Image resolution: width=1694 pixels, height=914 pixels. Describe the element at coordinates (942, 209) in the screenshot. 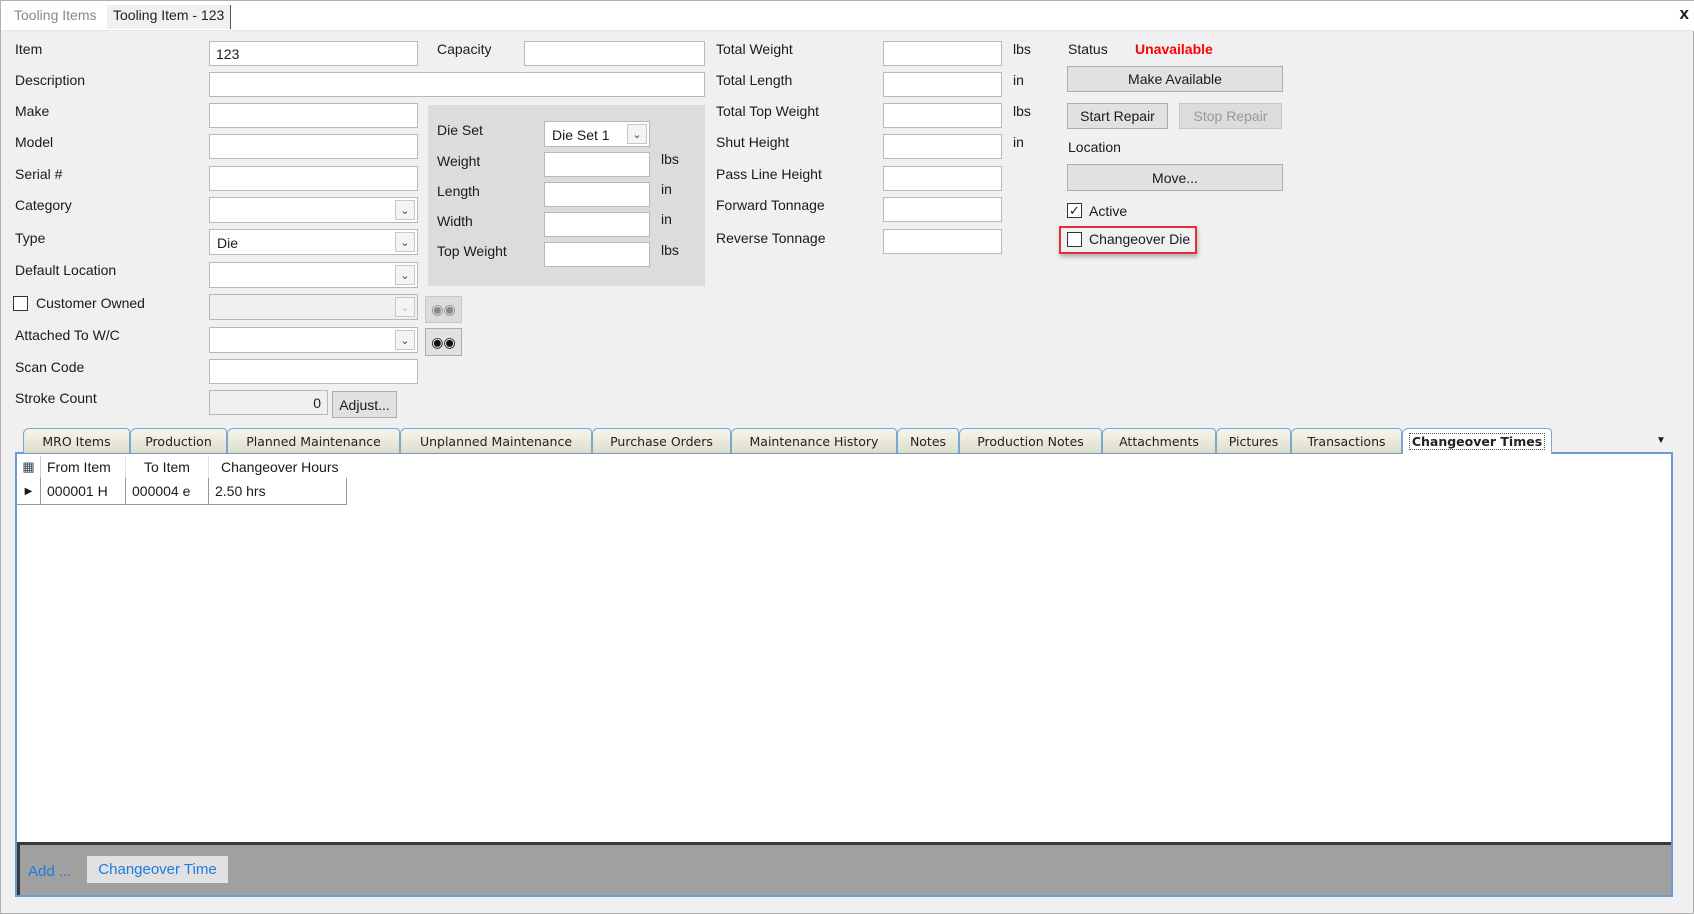

I see `forward-tonnage-input` at that location.